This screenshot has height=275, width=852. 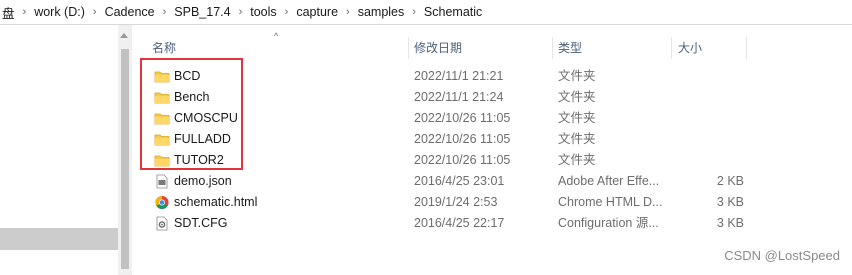 I want to click on chrome-icon, so click(x=162, y=202).